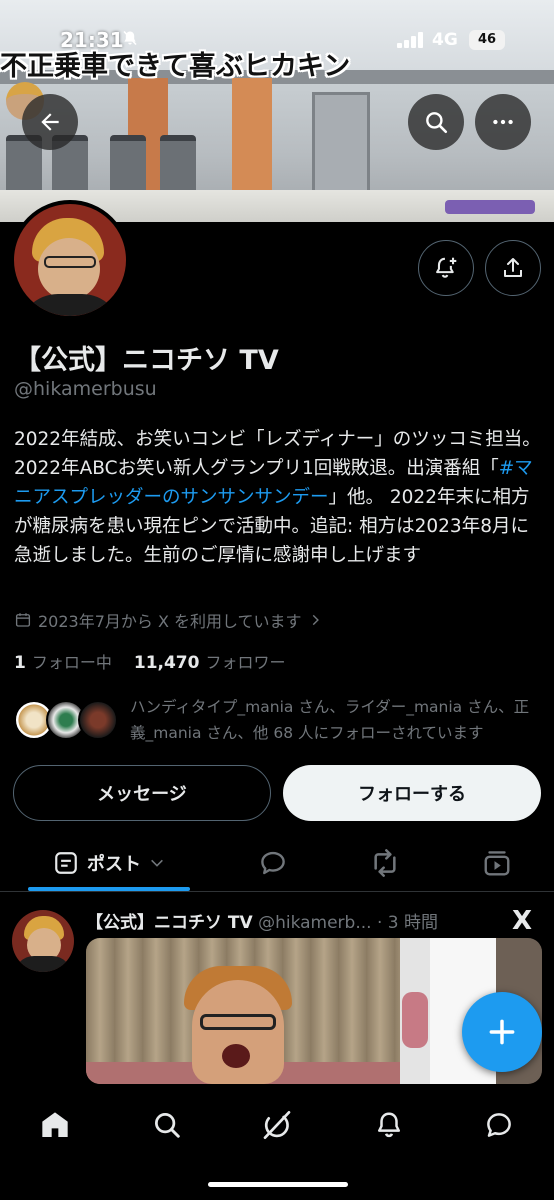 This screenshot has height=1200, width=554. I want to click on home-icon, so click(55, 1124).